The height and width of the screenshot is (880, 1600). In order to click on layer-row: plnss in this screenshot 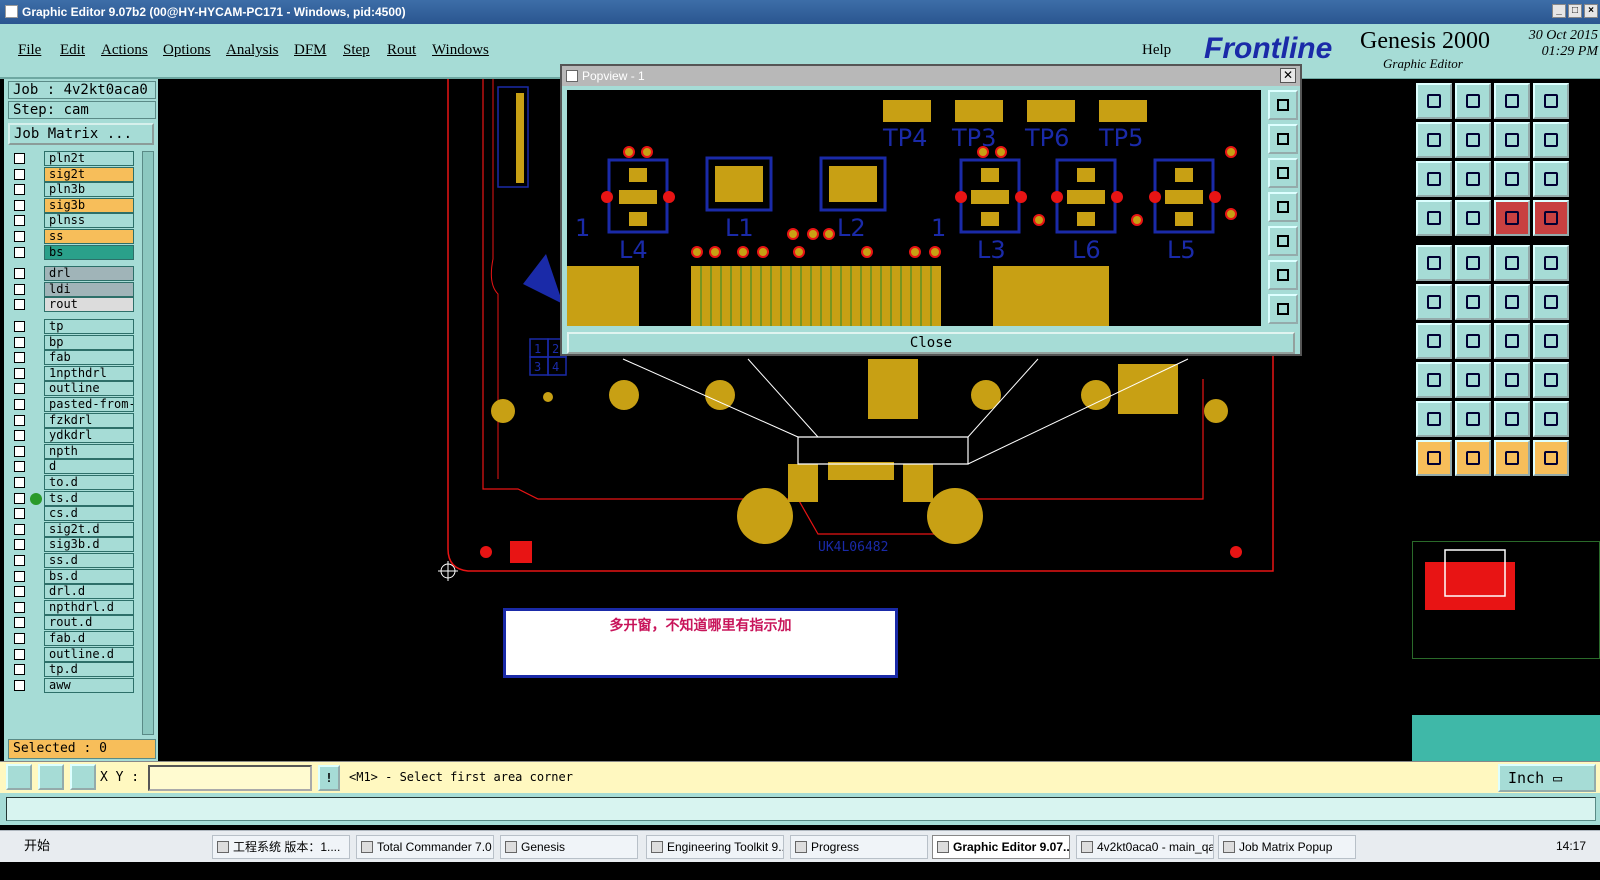, I will do `click(72, 221)`.